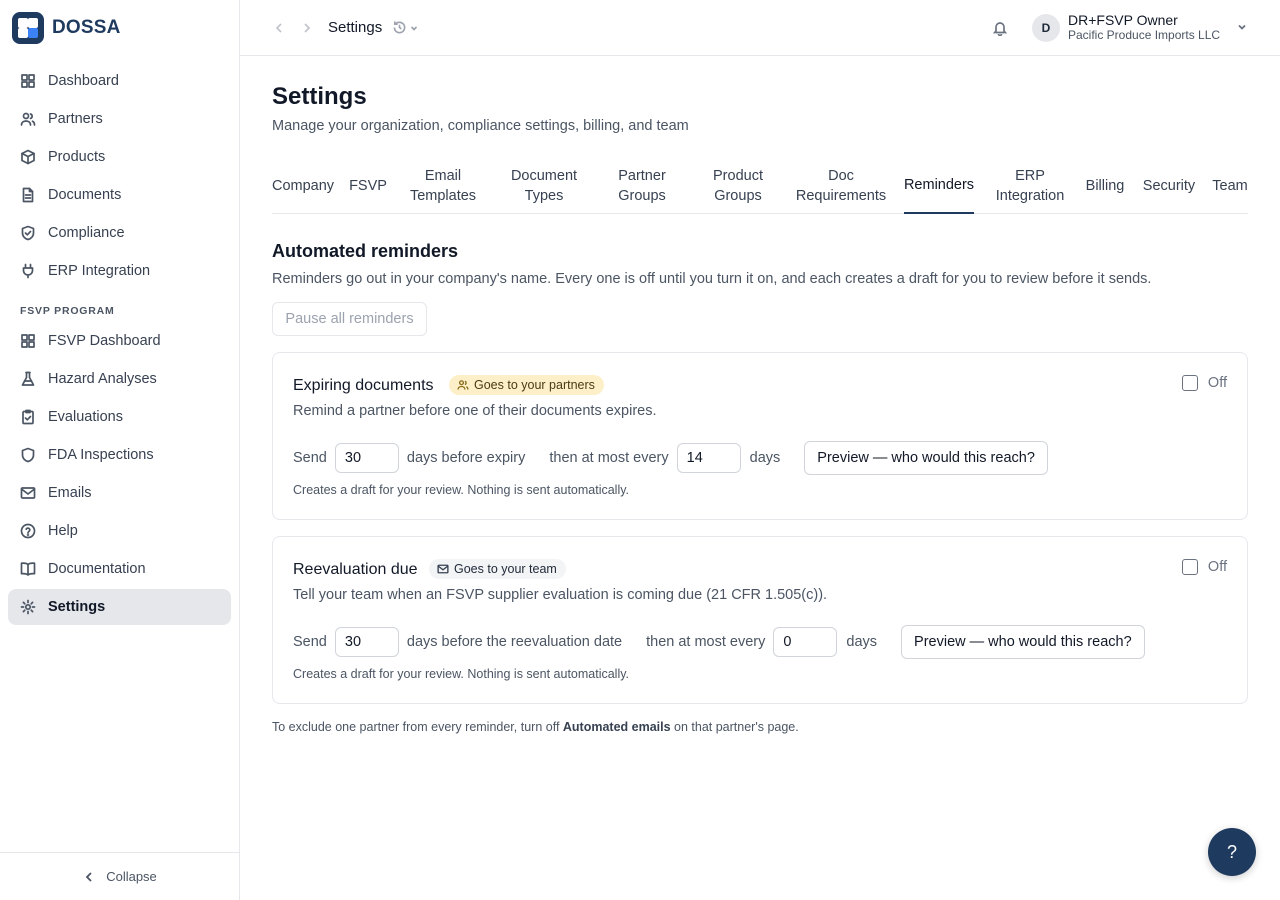  I want to click on sidebar-item-label: Documentation, so click(97, 569).